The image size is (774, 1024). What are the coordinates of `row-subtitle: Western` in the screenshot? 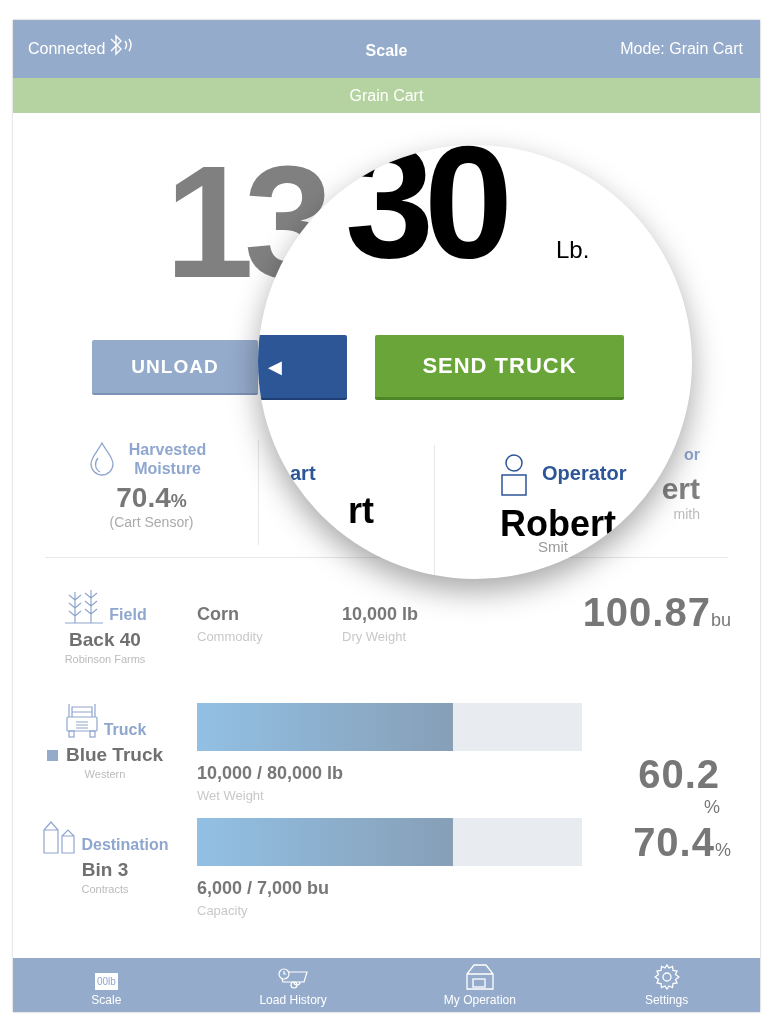 It's located at (105, 774).